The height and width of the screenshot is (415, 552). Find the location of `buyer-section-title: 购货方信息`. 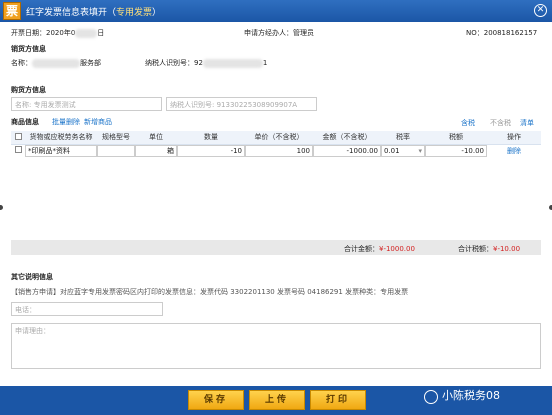

buyer-section-title: 购货方信息 is located at coordinates (28, 90).